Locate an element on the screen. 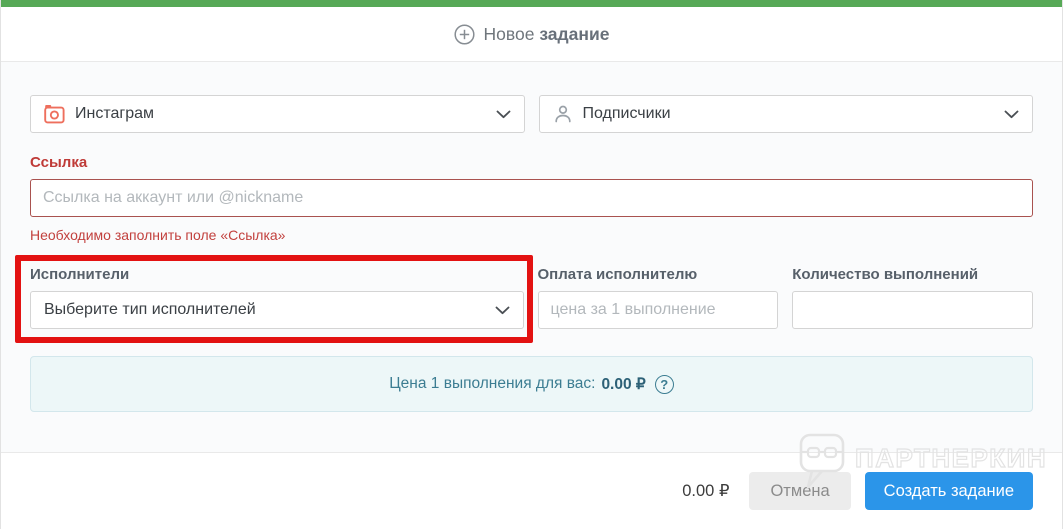 This screenshot has width=1063, height=529. network-select-value: Инстаграм is located at coordinates (115, 113).